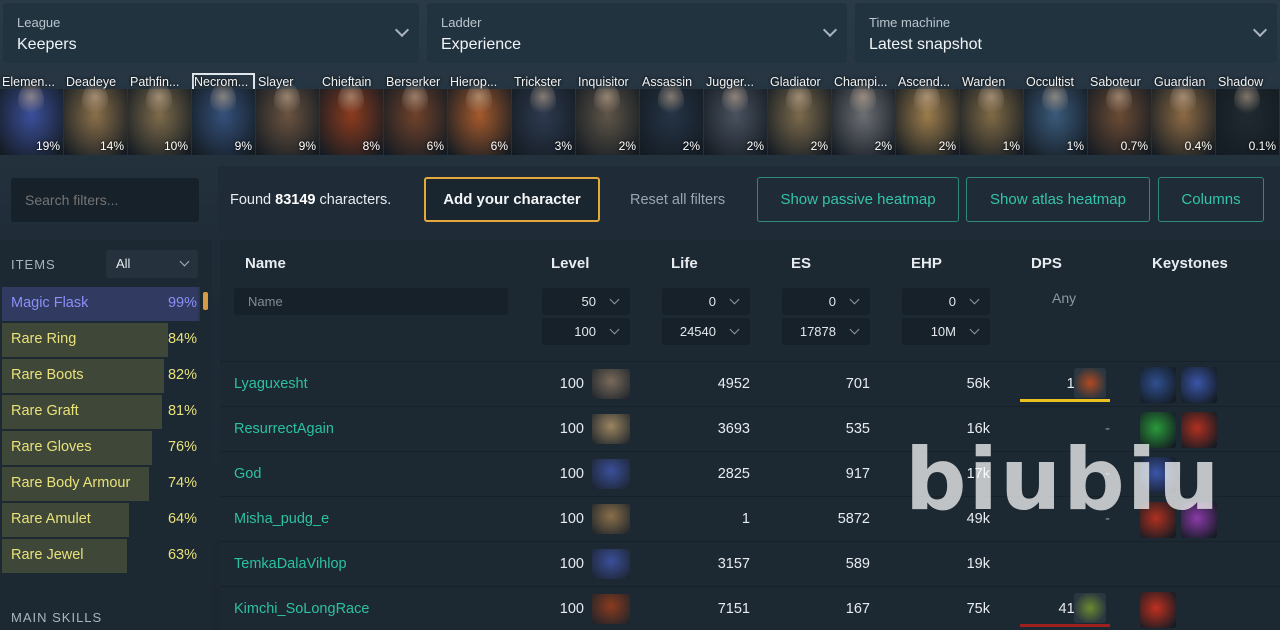  What do you see at coordinates (101, 556) in the screenshot?
I see `item-filter-row: Rare Jewel 63%` at bounding box center [101, 556].